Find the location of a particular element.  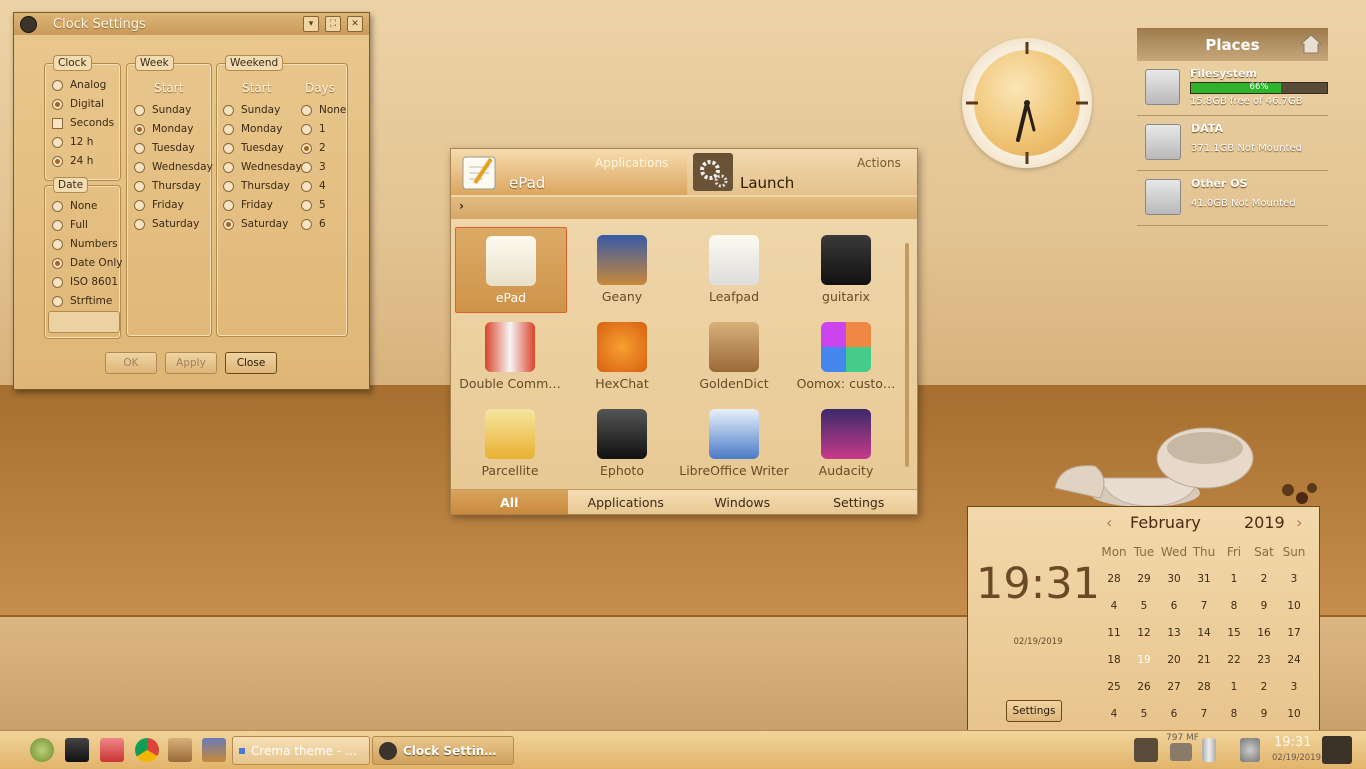

calendar-day: 15 is located at coordinates (1234, 633).